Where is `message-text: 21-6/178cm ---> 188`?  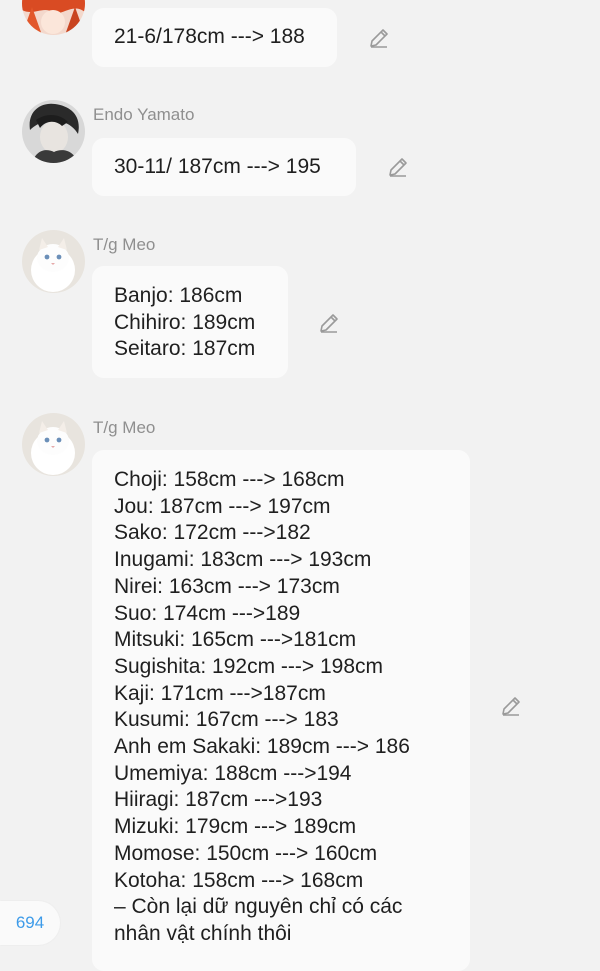 message-text: 21-6/178cm ---> 188 is located at coordinates (209, 36).